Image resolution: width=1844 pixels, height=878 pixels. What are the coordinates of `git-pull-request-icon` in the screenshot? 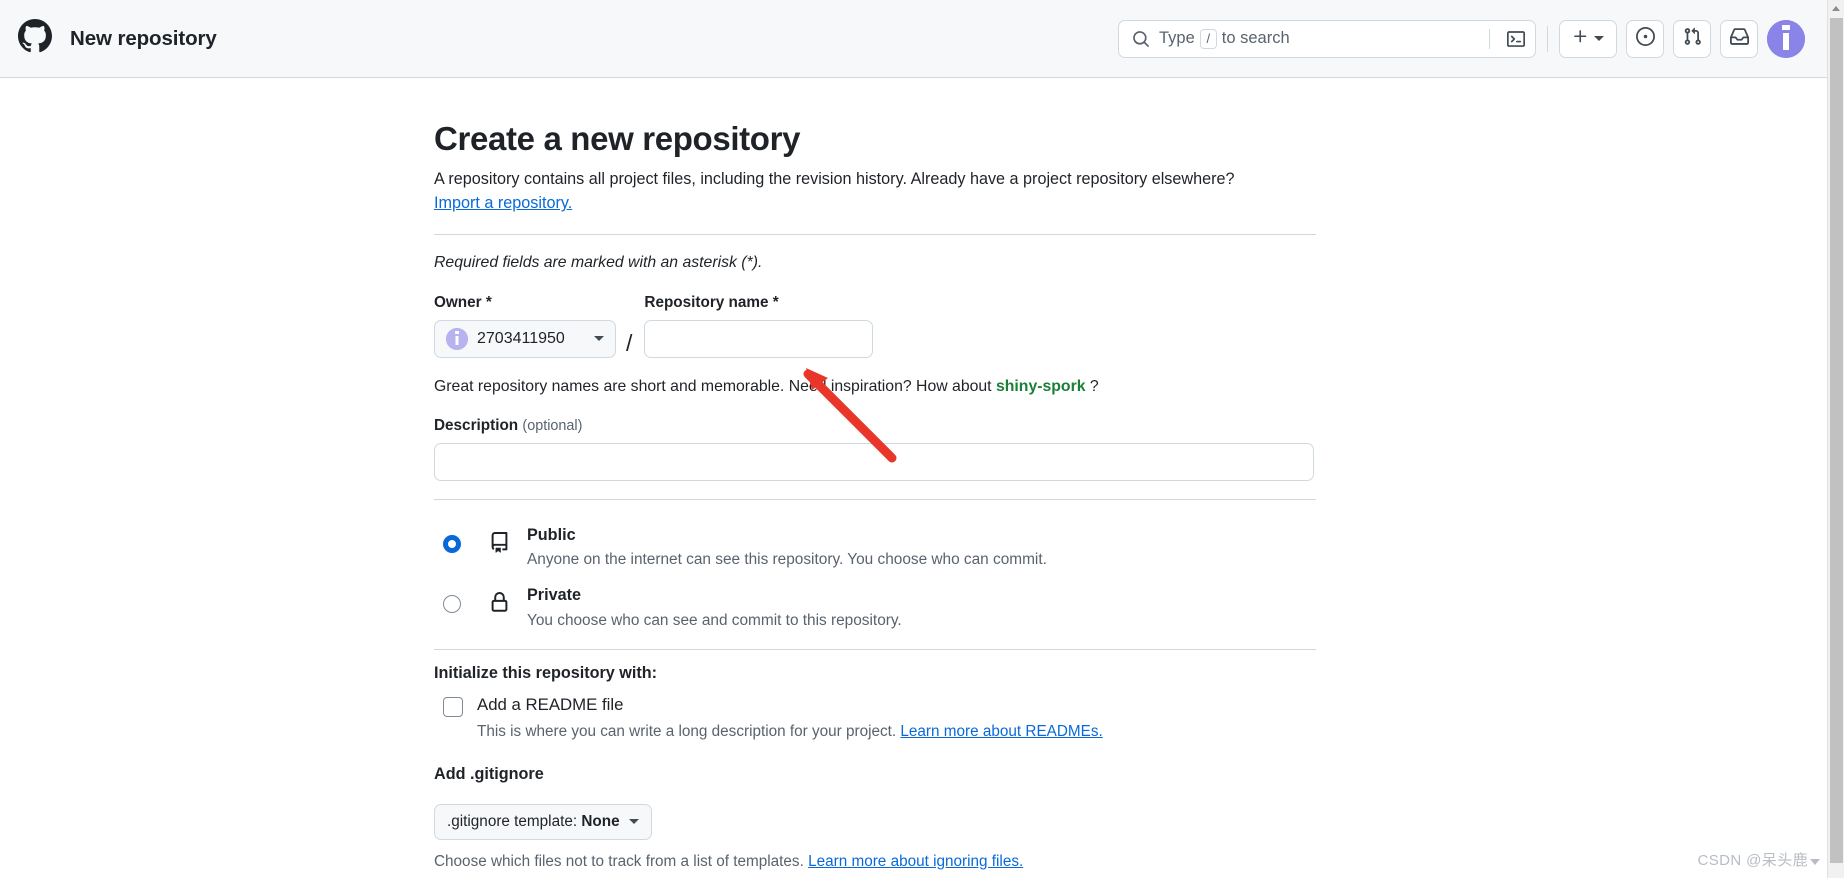 It's located at (1692, 39).